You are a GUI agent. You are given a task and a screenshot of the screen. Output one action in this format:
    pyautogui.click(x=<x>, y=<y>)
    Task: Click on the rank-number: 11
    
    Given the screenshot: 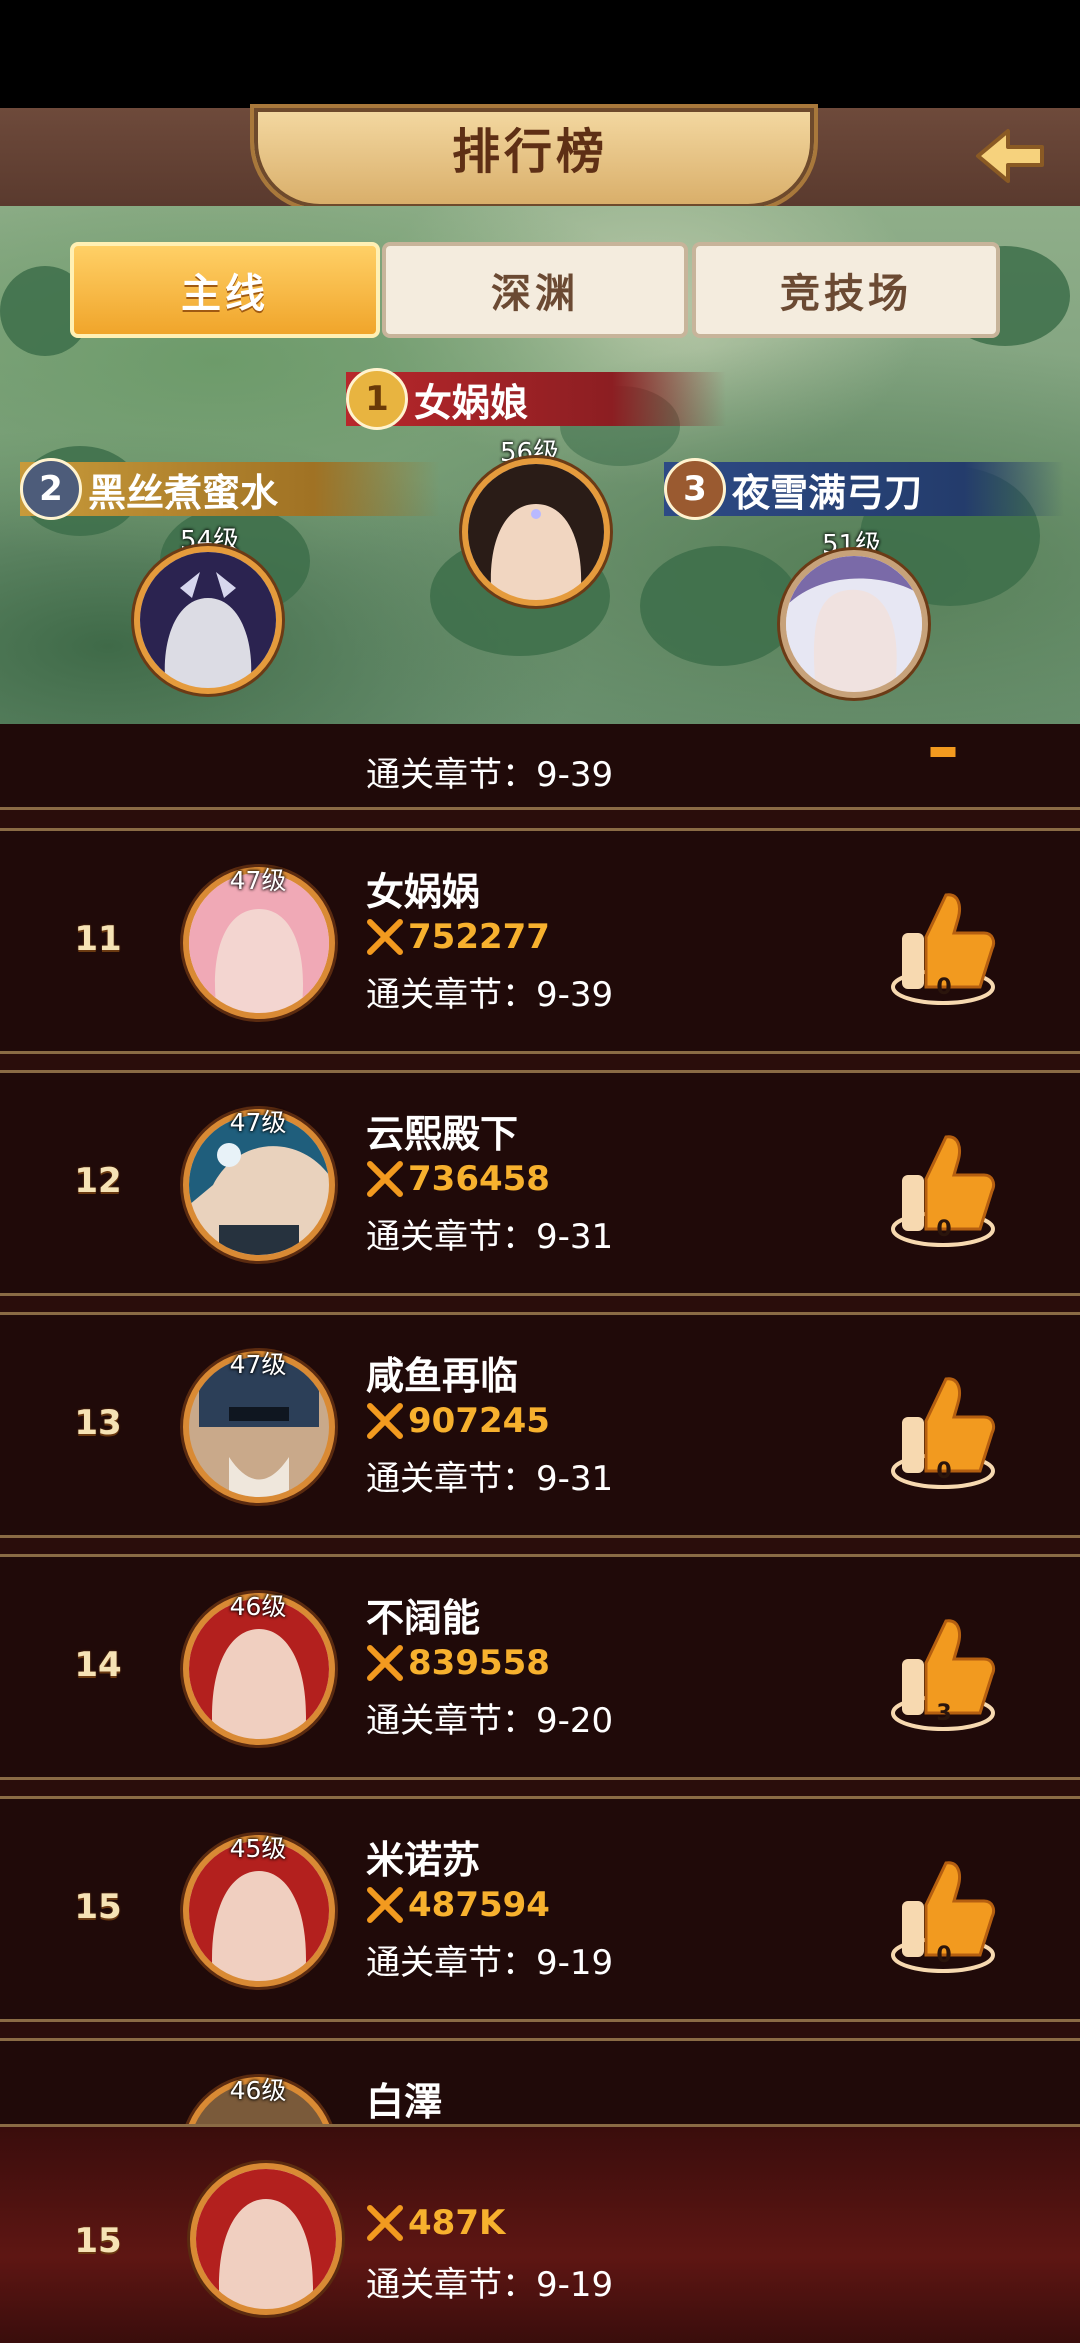 What is the action you would take?
    pyautogui.click(x=98, y=939)
    